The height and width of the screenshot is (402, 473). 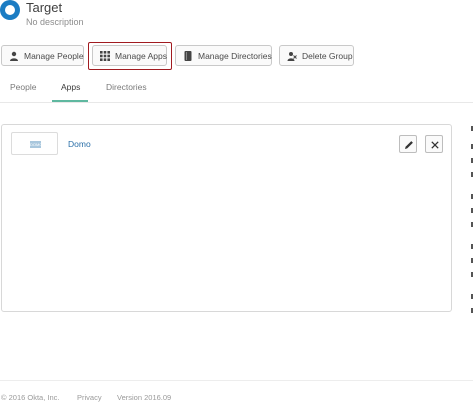 What do you see at coordinates (236, 380) in the screenshot?
I see `footer-divider` at bounding box center [236, 380].